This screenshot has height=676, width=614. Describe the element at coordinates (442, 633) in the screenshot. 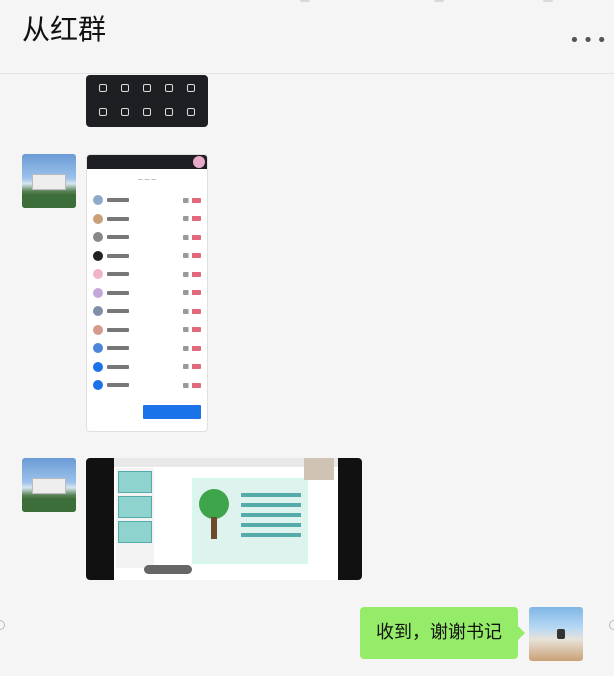

I see `message-bubble: 收到，谢谢书记` at that location.